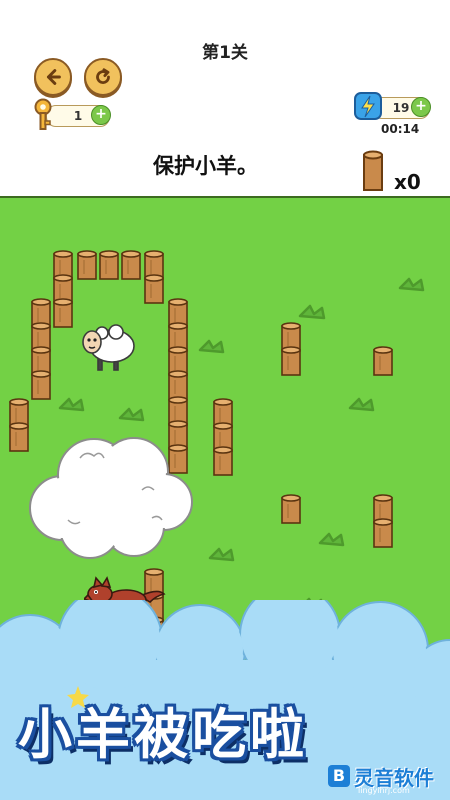 This screenshot has height=800, width=450. I want to click on level-instruction: 保护小羊。, so click(205, 166).